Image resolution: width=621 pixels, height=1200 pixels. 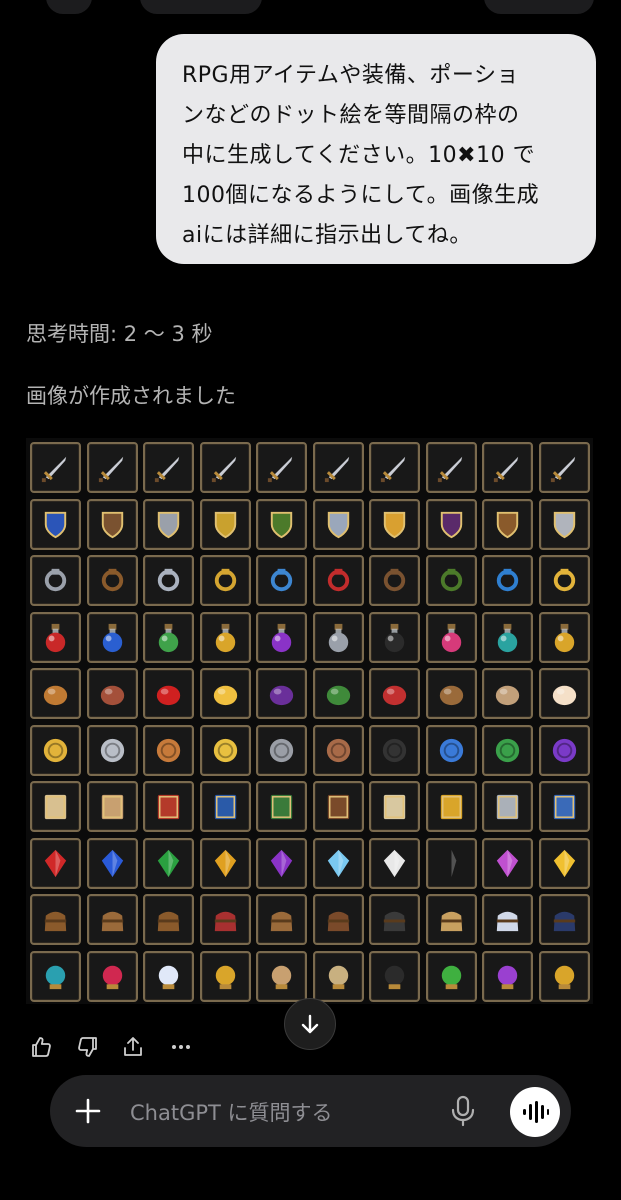 I want to click on item-cell-blue-potion, so click(x=112, y=637).